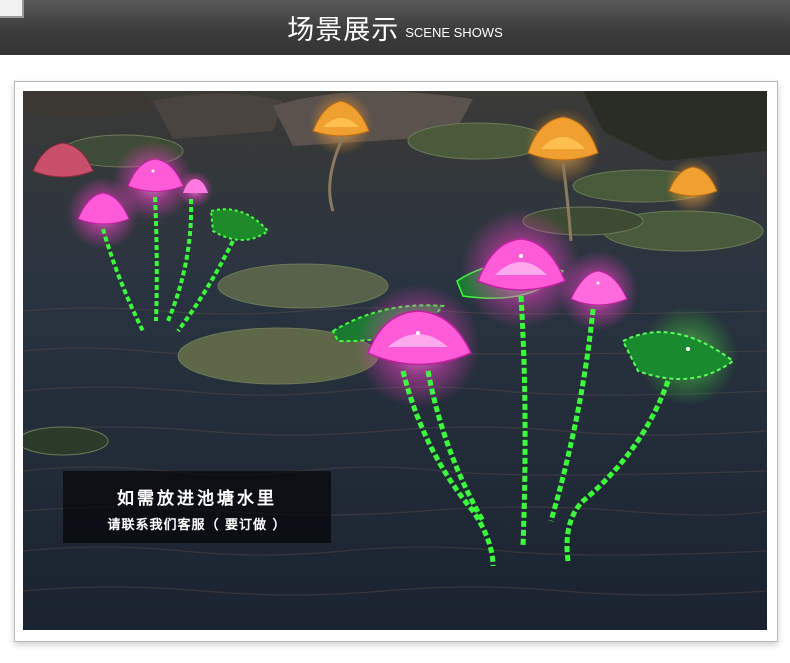  What do you see at coordinates (454, 32) in the screenshot?
I see `title-english: SCENE SHOWS` at bounding box center [454, 32].